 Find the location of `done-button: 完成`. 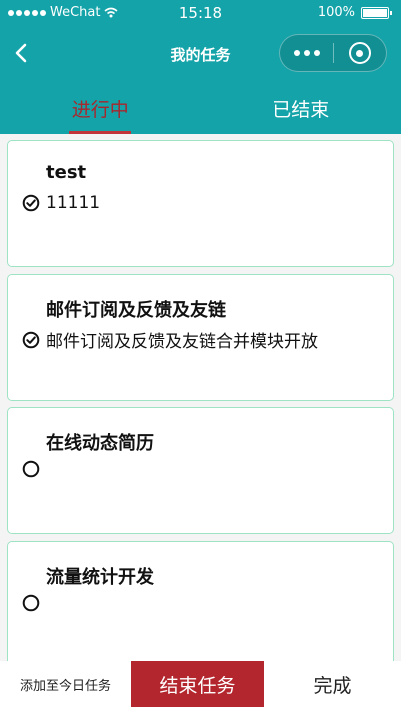

done-button: 完成 is located at coordinates (332, 684).